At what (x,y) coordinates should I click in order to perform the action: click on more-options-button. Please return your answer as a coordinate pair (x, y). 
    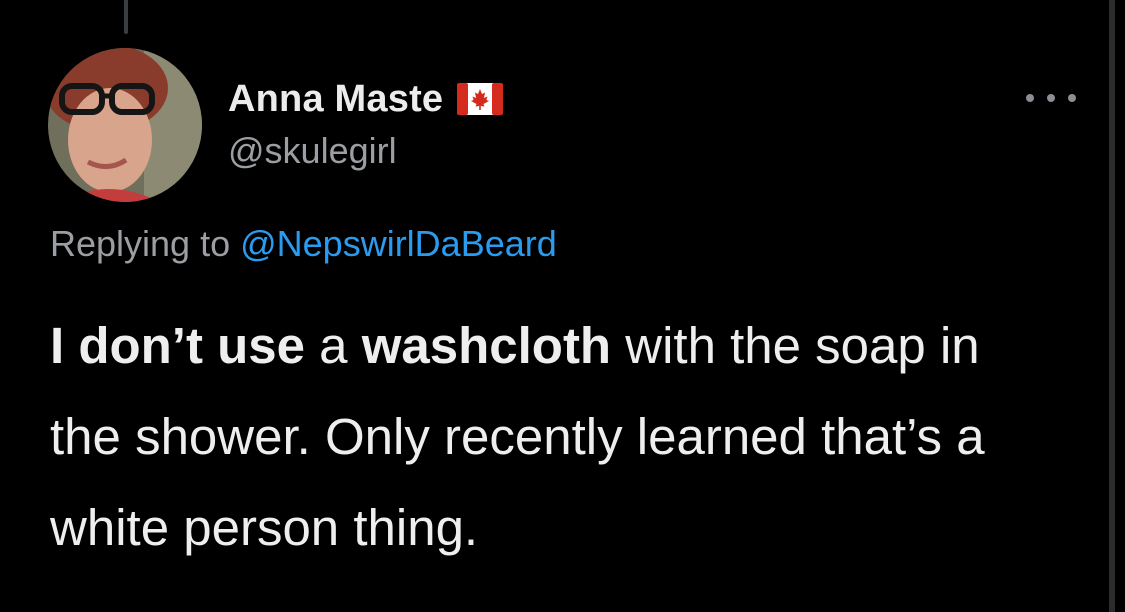
    Looking at the image, I should click on (1051, 98).